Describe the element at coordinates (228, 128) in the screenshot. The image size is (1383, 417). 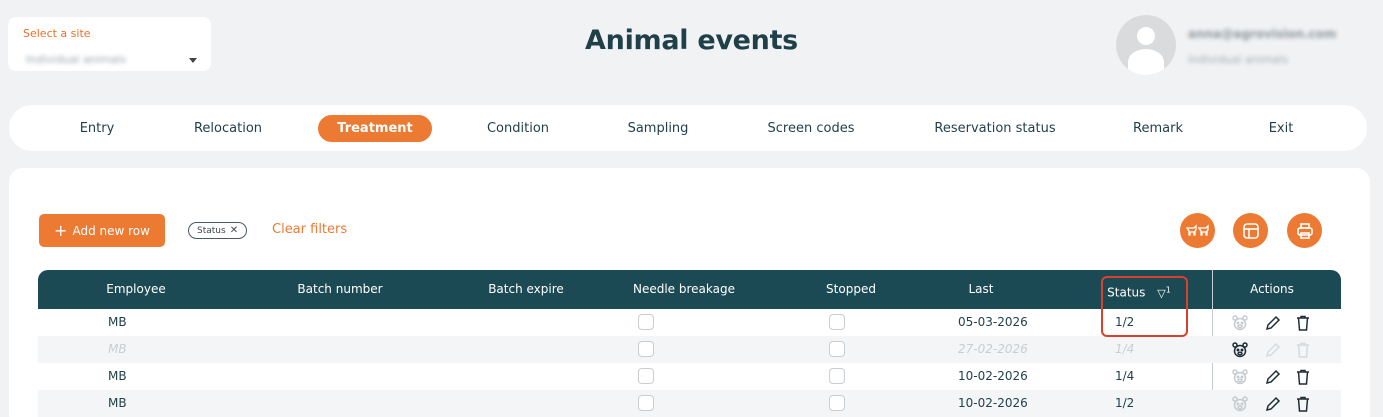
I see `tab-relocation: Relocation` at that location.